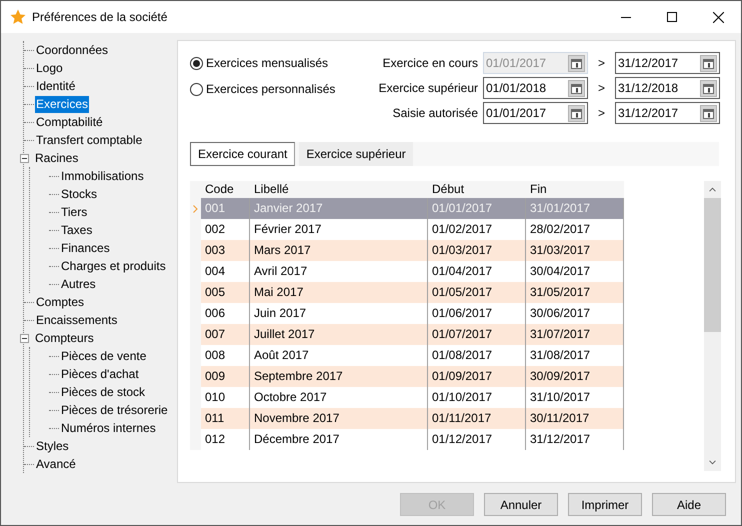  What do you see at coordinates (104, 356) in the screenshot?
I see `tree-item: Pièces de vente` at bounding box center [104, 356].